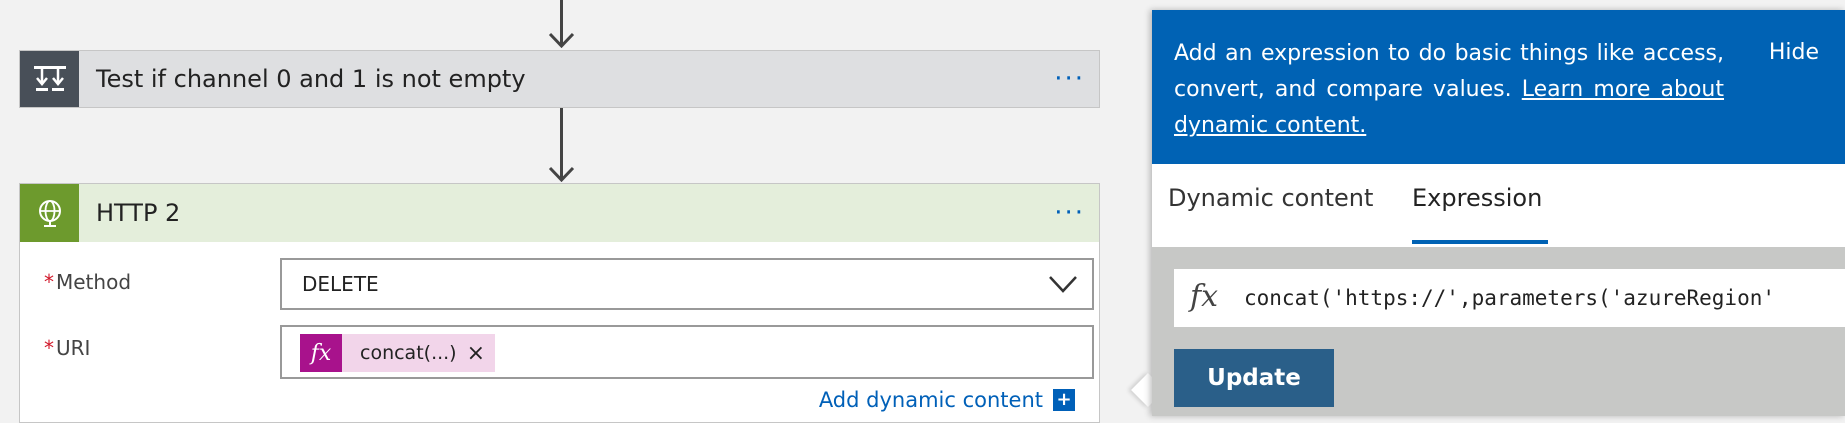 This screenshot has height=423, width=1845. Describe the element at coordinates (930, 400) in the screenshot. I see `add-dynamic-content-label: Add dynamic content` at that location.